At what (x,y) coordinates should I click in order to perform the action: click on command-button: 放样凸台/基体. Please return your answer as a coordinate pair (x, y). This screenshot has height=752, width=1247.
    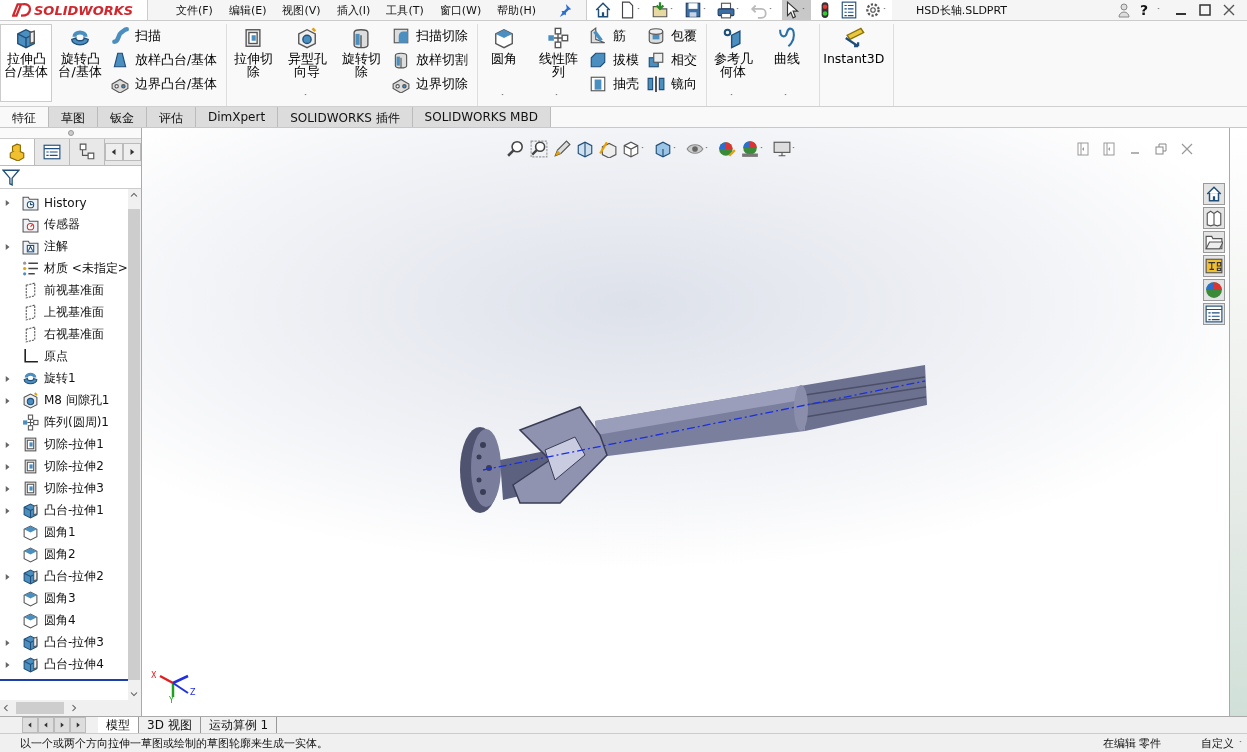
    Looking at the image, I should click on (164, 60).